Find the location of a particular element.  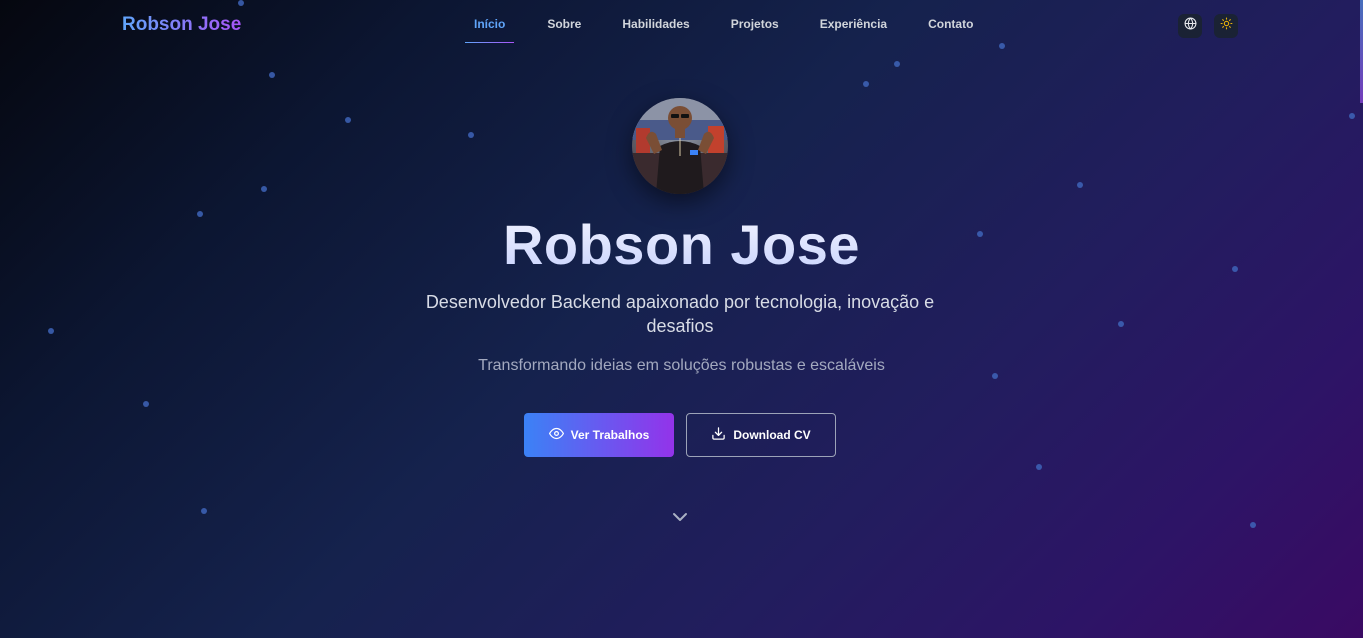

download-icon is located at coordinates (718, 435).